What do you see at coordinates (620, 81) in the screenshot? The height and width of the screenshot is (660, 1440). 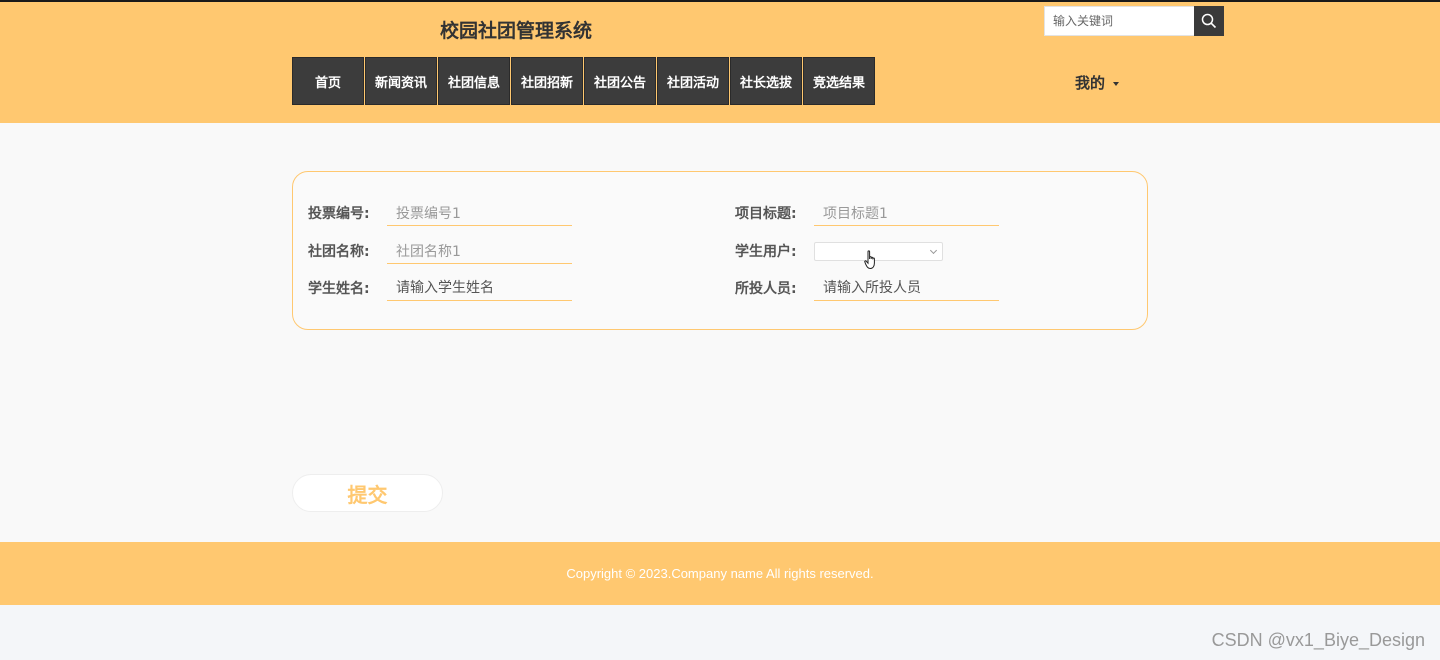 I see `nav-item-club-notice: 社团公告` at bounding box center [620, 81].